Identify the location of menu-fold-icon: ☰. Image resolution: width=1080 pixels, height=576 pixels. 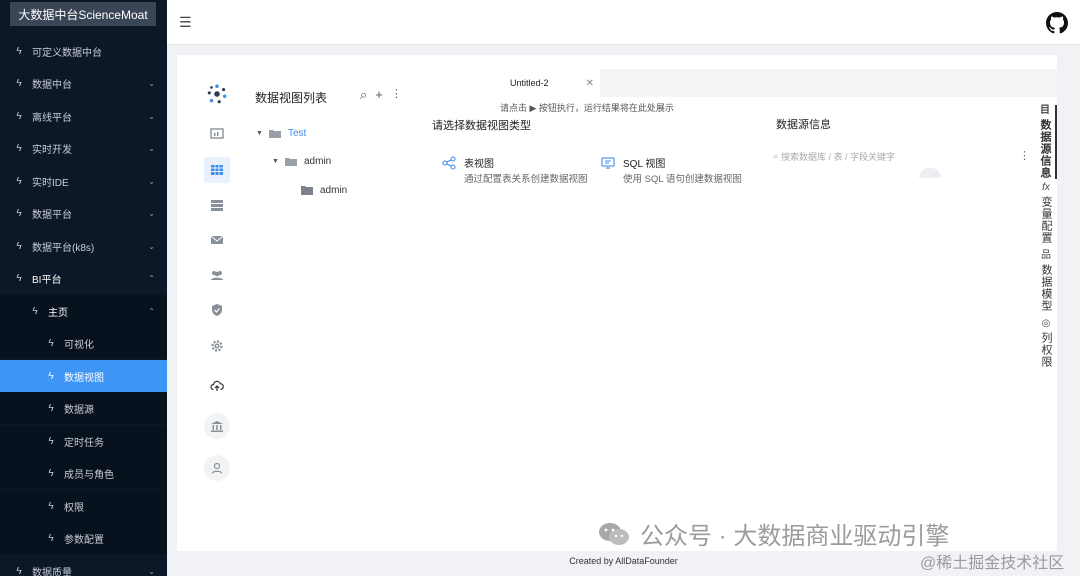
(185, 22).